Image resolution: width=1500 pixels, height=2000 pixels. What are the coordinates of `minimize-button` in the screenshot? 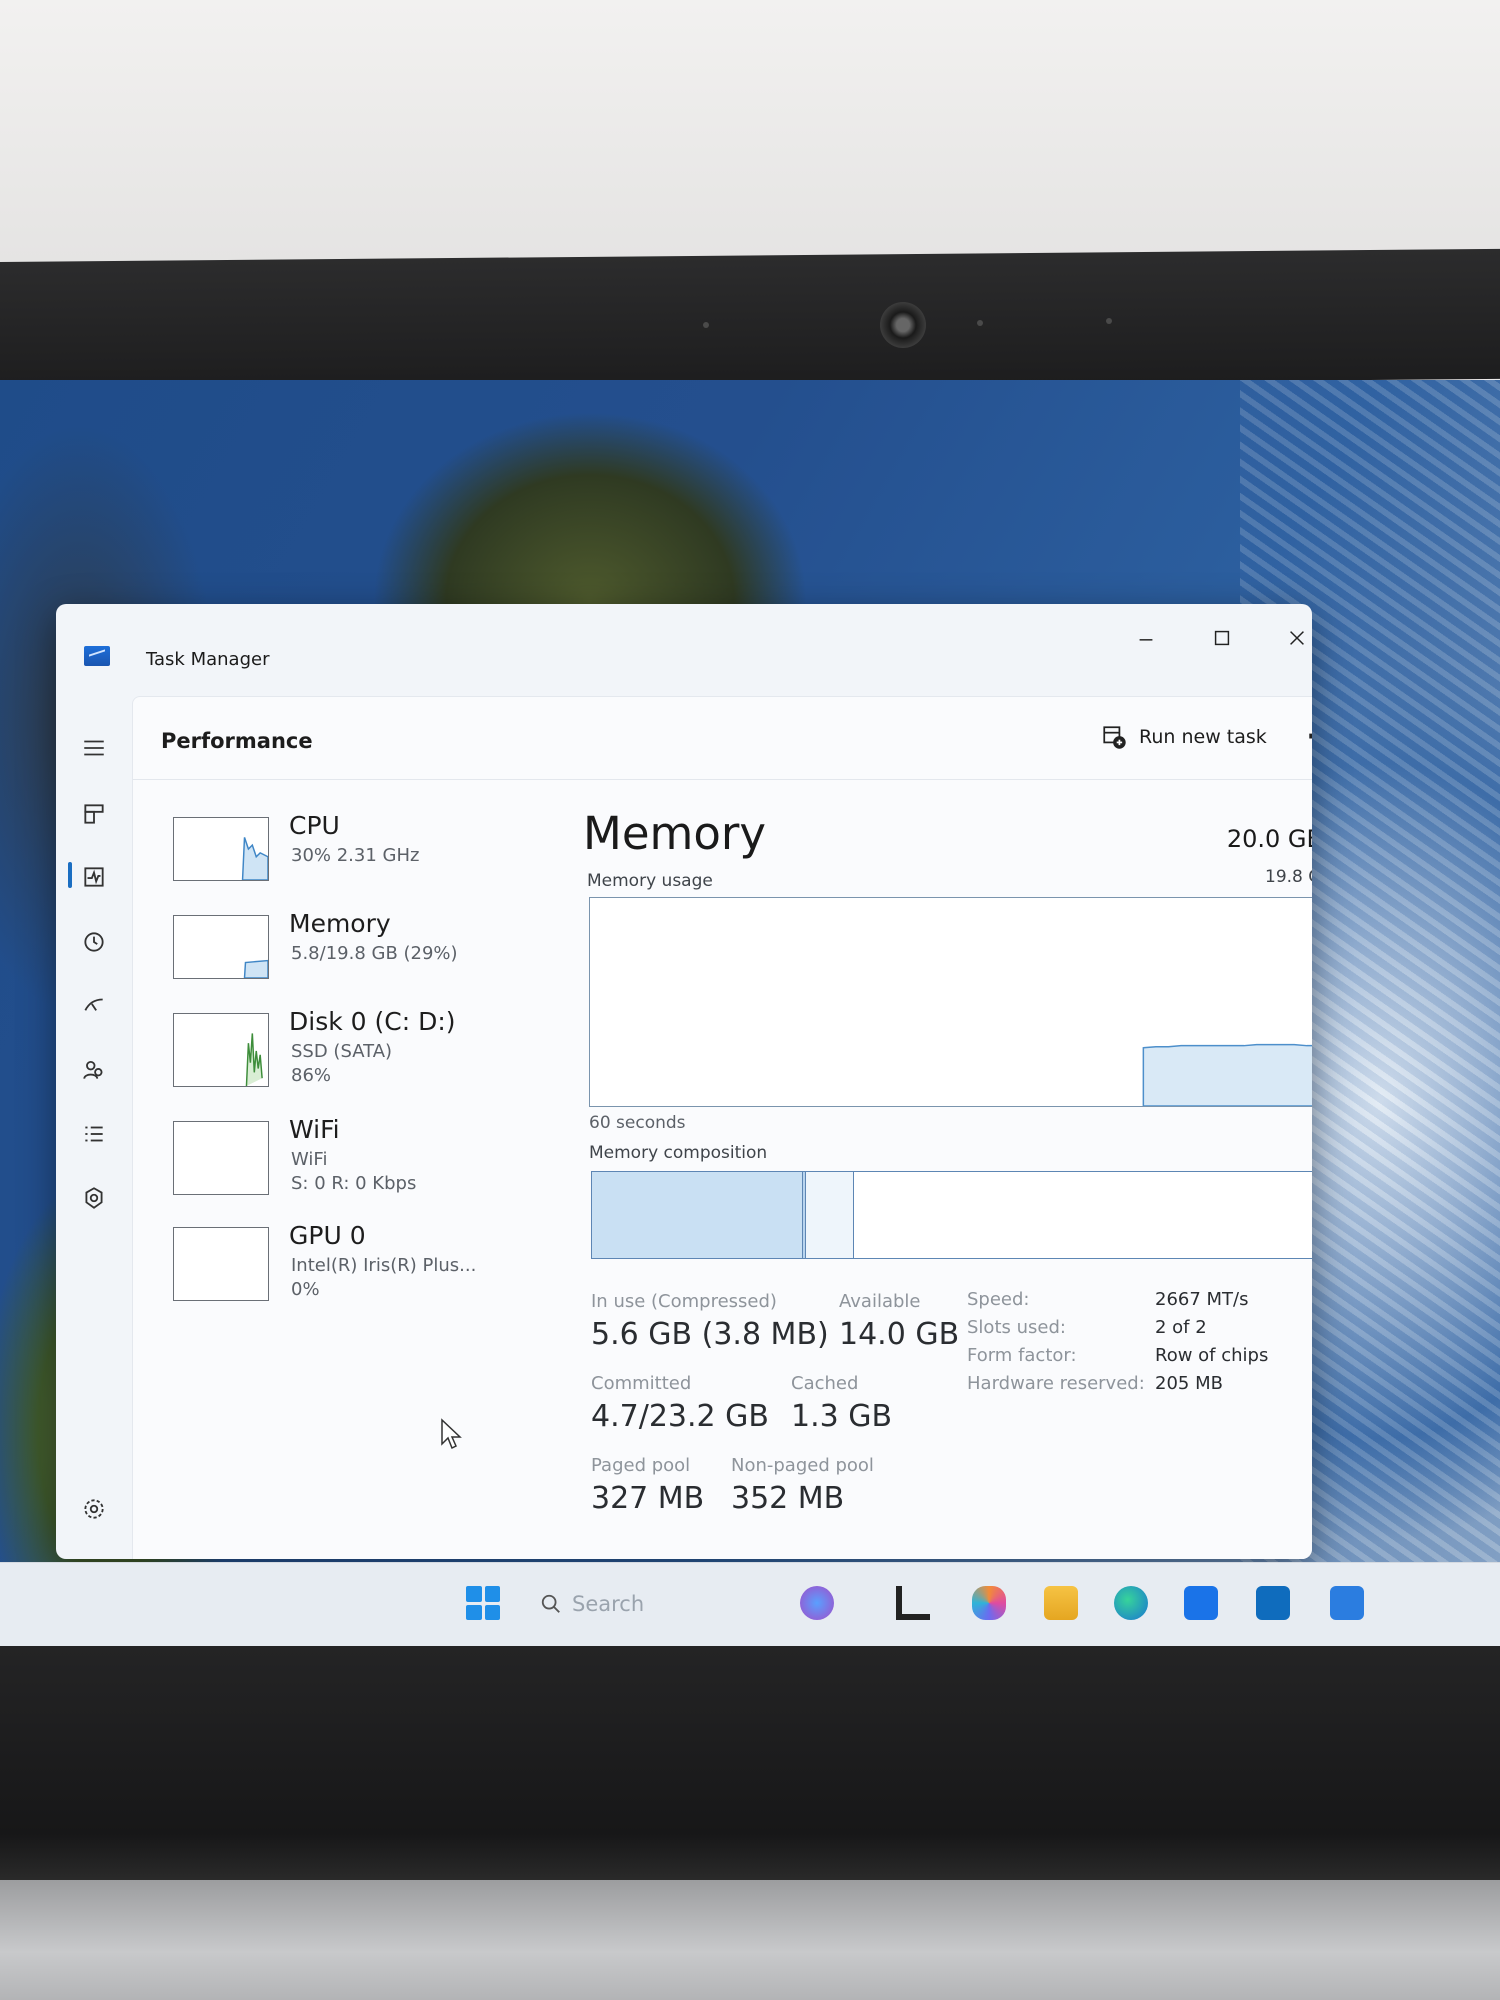 It's located at (1146, 638).